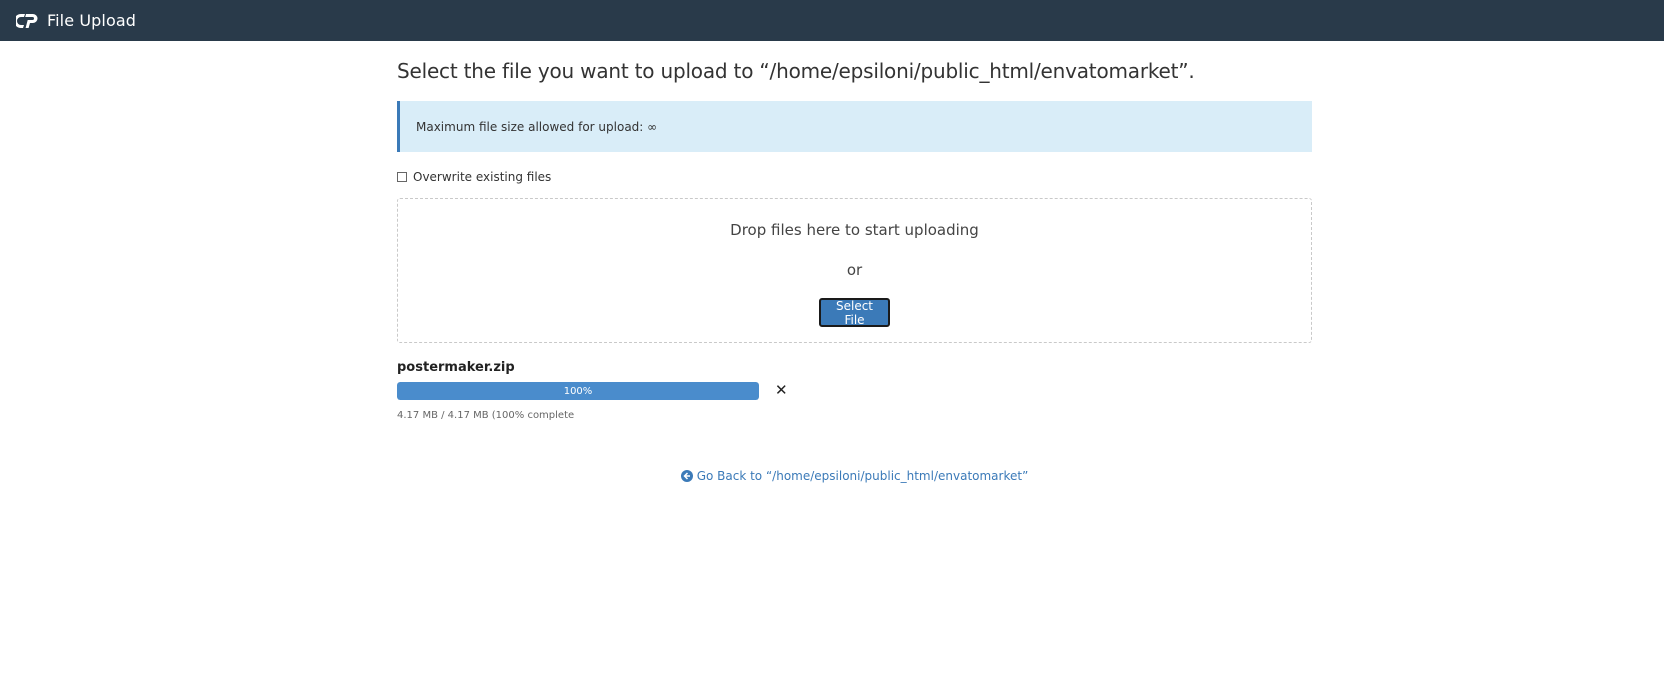 Image resolution: width=1664 pixels, height=676 pixels. Describe the element at coordinates (854, 230) in the screenshot. I see `drop-text: Drop files here to start uploading` at that location.